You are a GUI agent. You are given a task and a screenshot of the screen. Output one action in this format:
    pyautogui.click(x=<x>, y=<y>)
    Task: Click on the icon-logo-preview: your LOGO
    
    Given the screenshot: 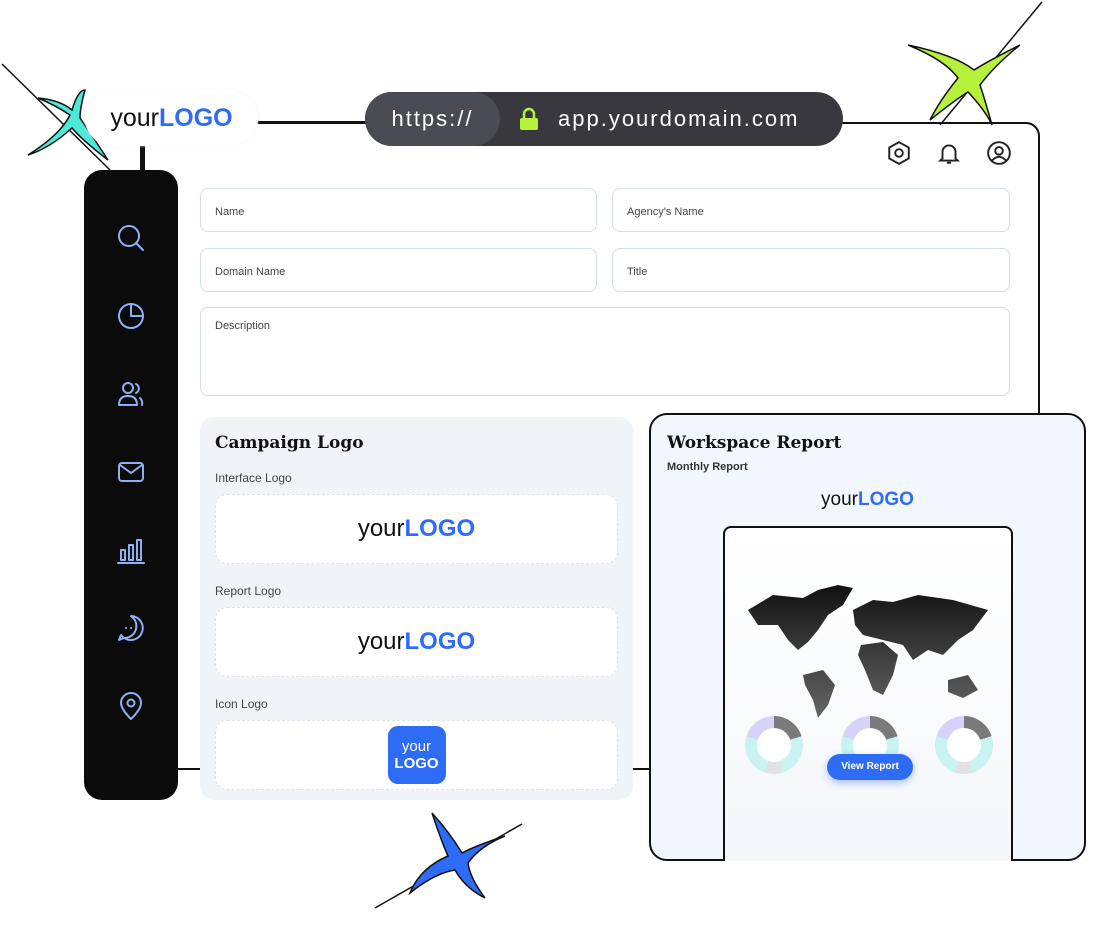 What is the action you would take?
    pyautogui.click(x=416, y=755)
    